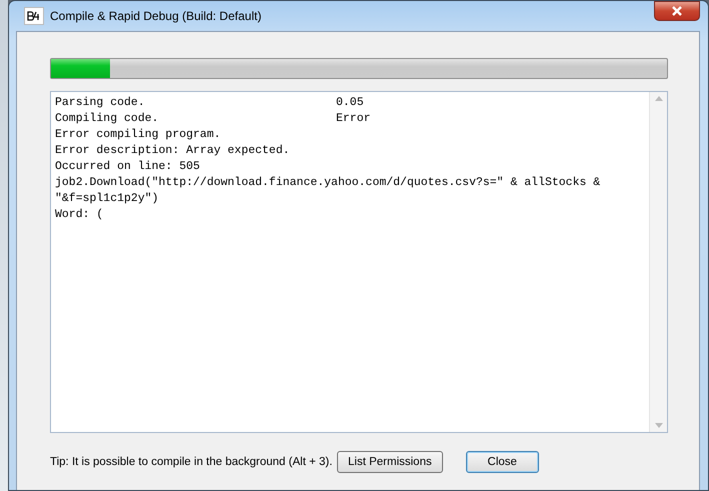 This screenshot has height=491, width=709. What do you see at coordinates (107, 119) in the screenshot?
I see `log-line: Compiling code.` at bounding box center [107, 119].